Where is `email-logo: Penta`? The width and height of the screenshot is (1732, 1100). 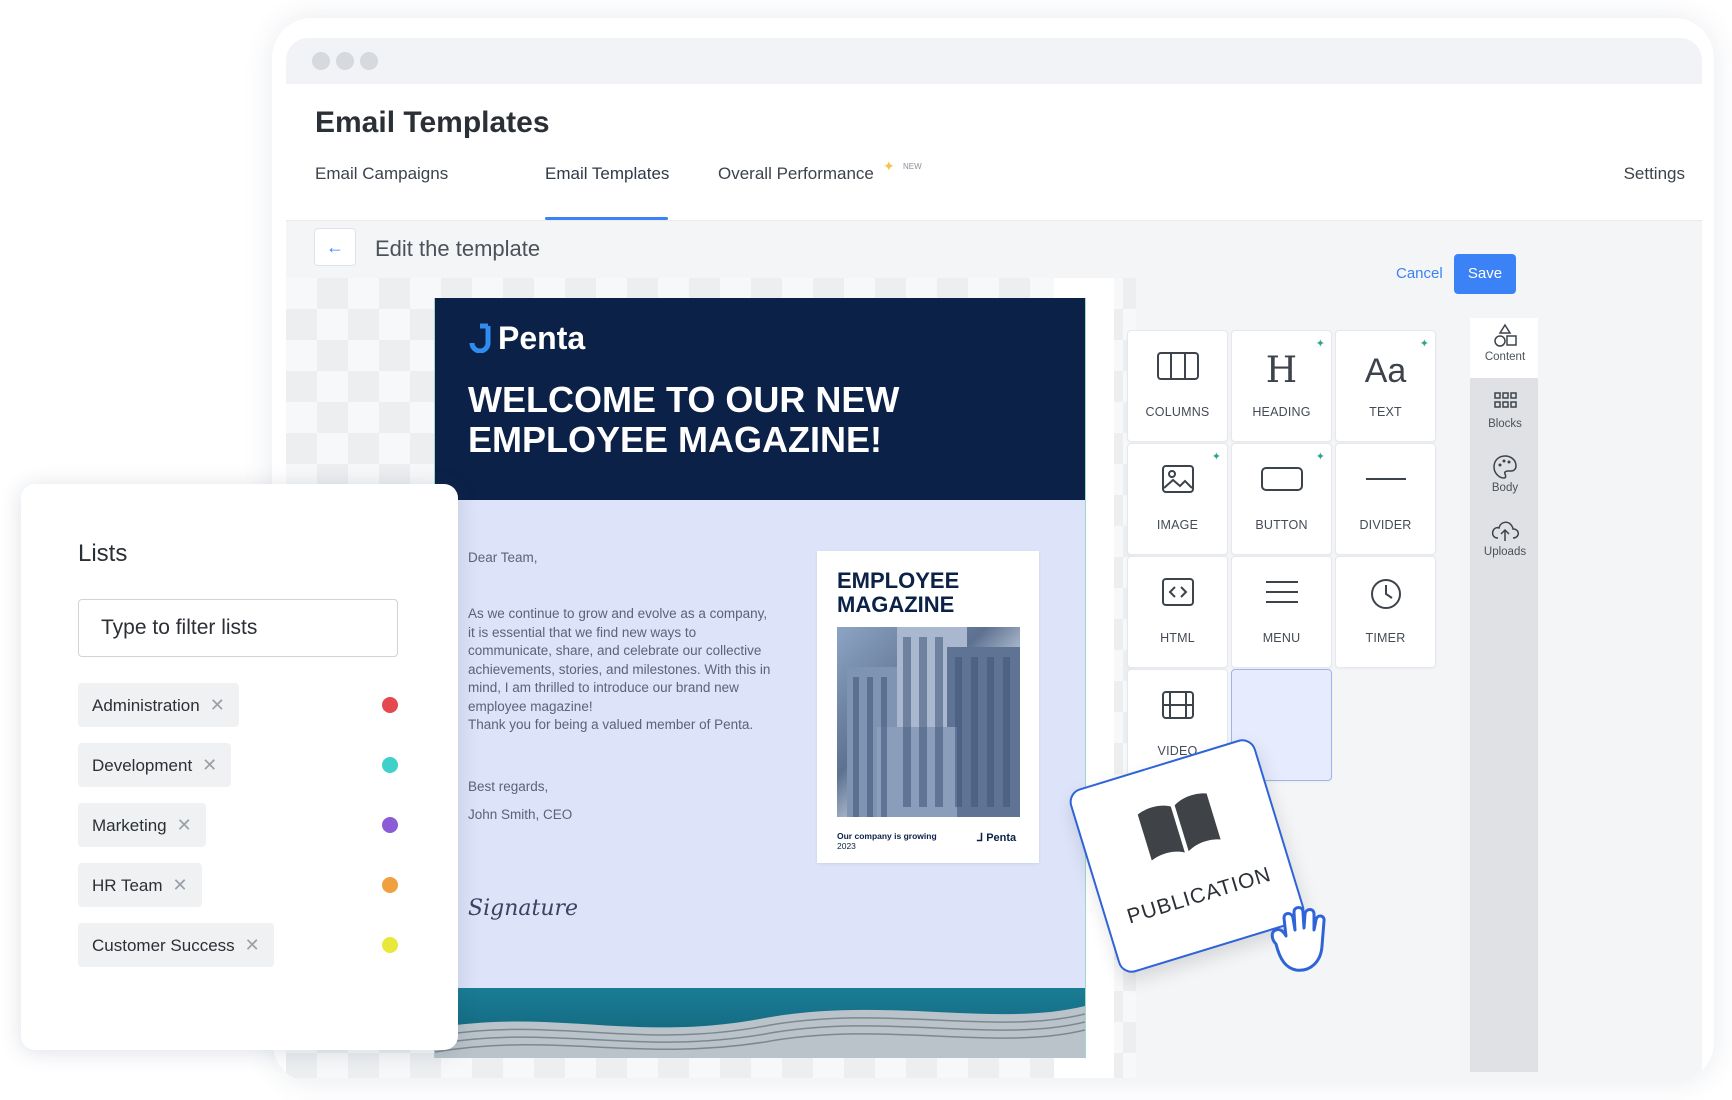
email-logo: Penta is located at coordinates (526, 338).